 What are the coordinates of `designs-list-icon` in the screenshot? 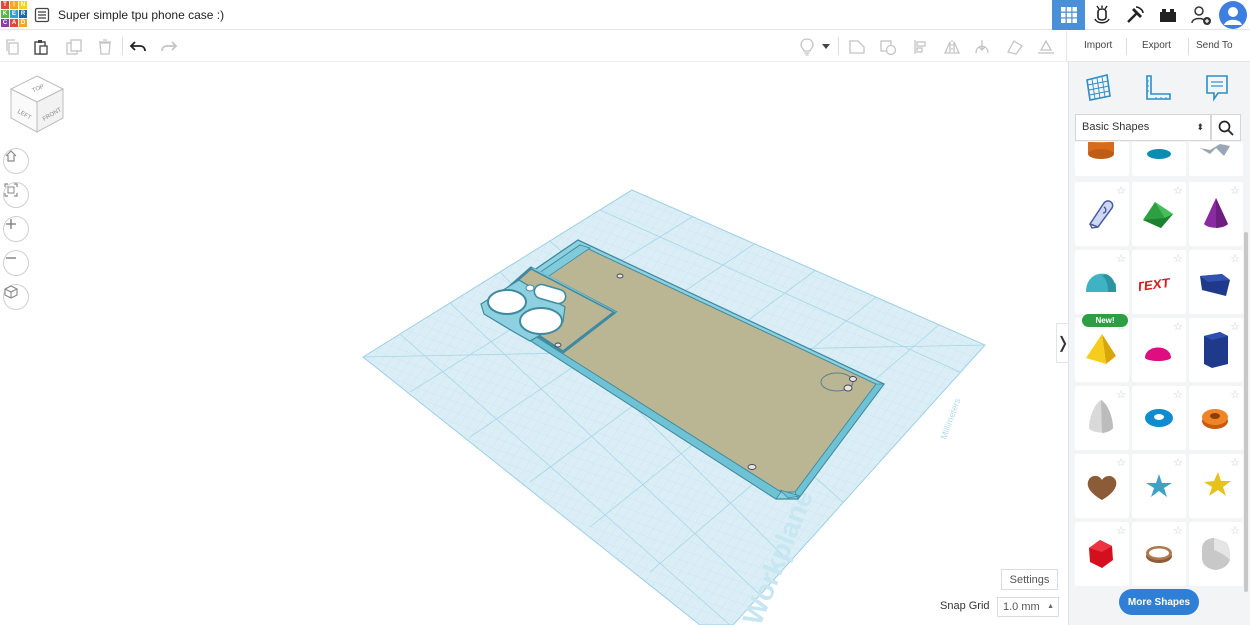 It's located at (42, 15).